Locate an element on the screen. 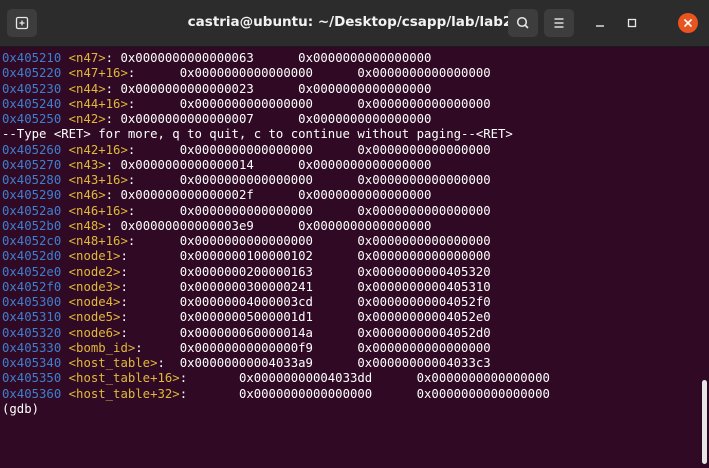 This screenshot has width=709, height=468. memory-value: 0x00000004000003cd is located at coordinates (246, 302).